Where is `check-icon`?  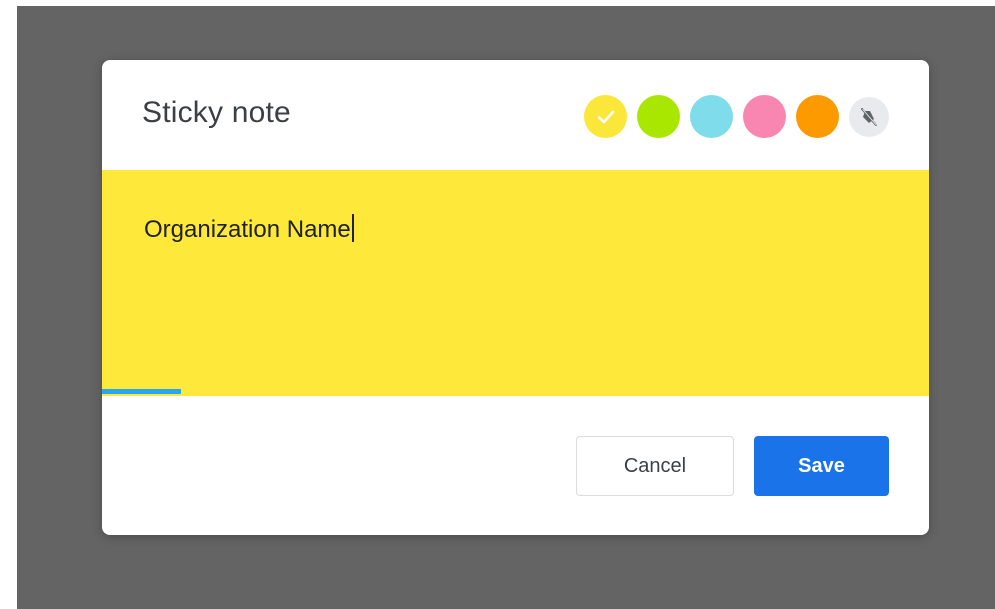
check-icon is located at coordinates (605, 116).